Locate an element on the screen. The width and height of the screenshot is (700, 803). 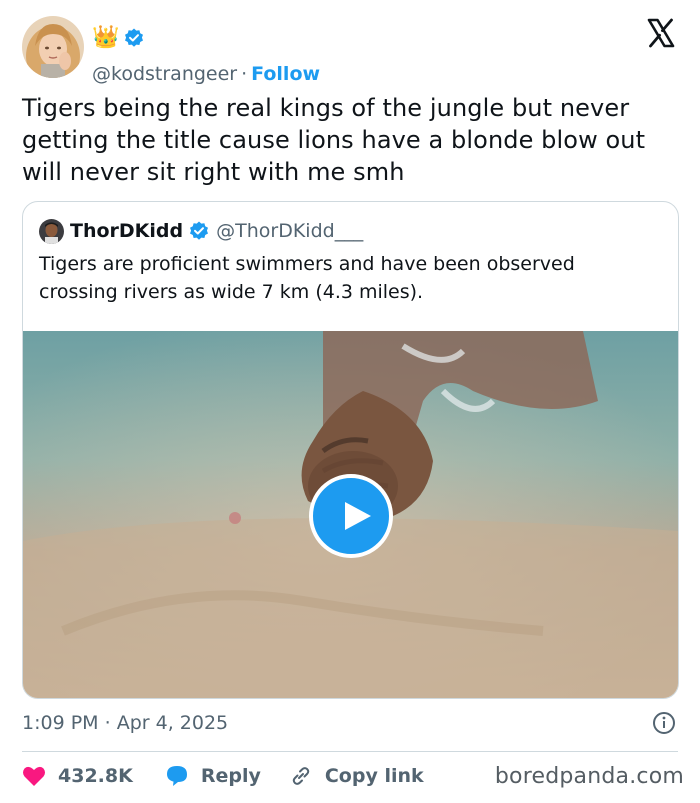
author-handle-row: @kodstrangeer · Follow is located at coordinates (206, 74).